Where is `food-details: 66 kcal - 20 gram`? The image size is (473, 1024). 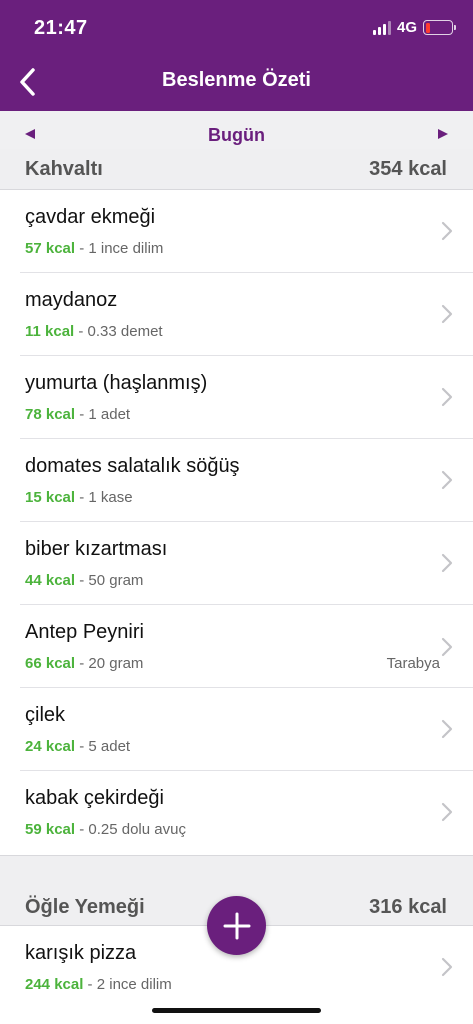
food-details: 66 kcal - 20 gram is located at coordinates (84, 663).